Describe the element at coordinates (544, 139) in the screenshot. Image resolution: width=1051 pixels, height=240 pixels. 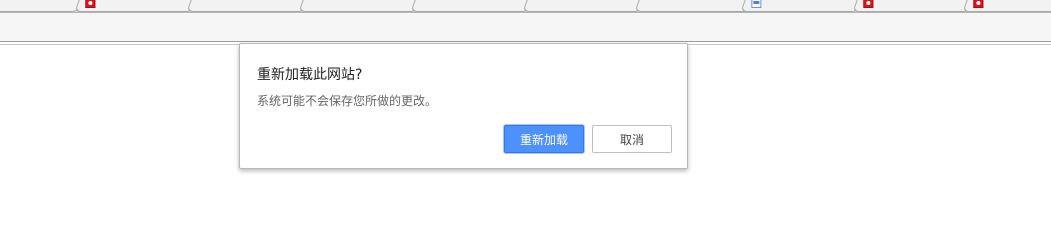
I see `reload-button: 重新加载` at that location.